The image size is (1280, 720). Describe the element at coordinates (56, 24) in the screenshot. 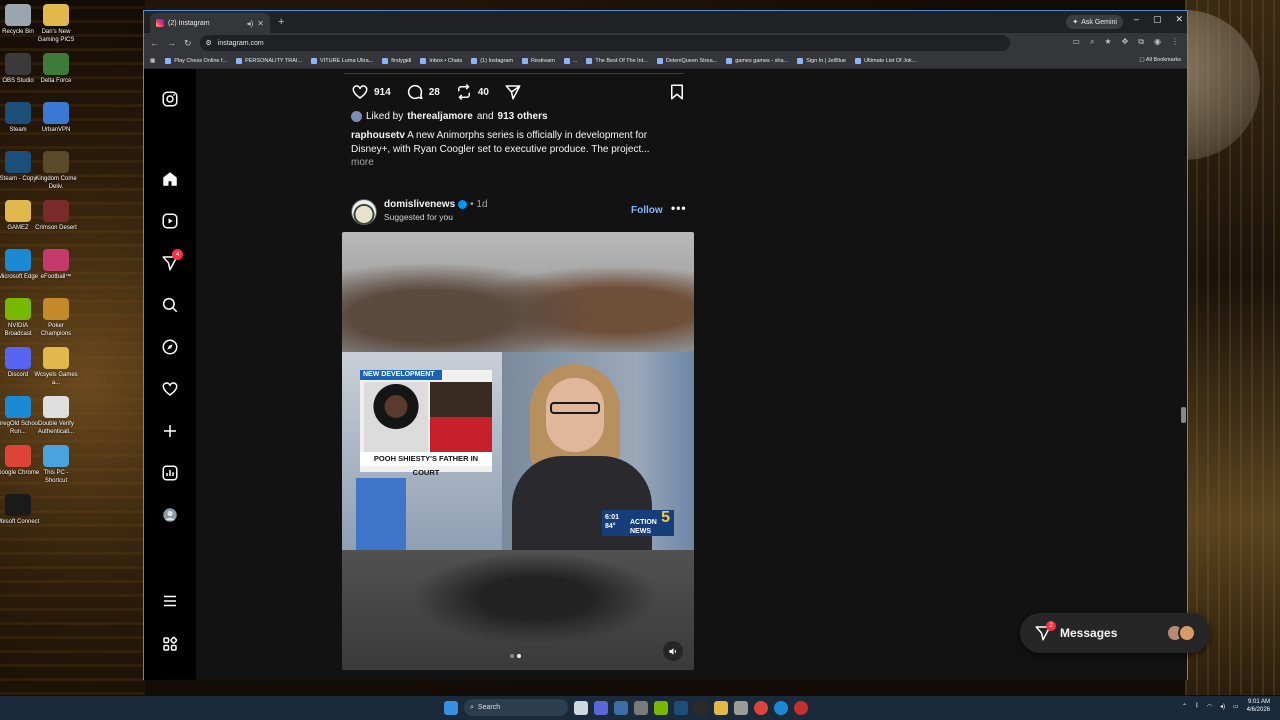

I see `desktop-icon: Dan's New Gaming PICS` at that location.